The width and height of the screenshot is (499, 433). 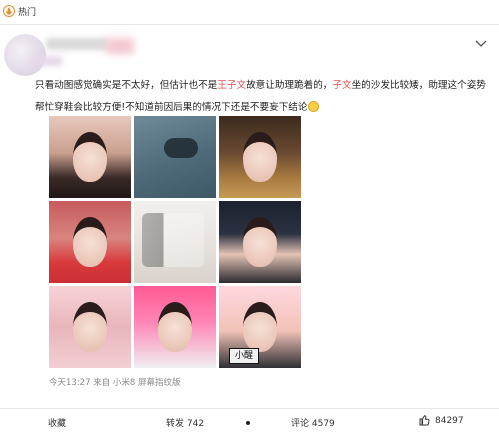 I want to click on blurred-subtitle, so click(x=46, y=61).